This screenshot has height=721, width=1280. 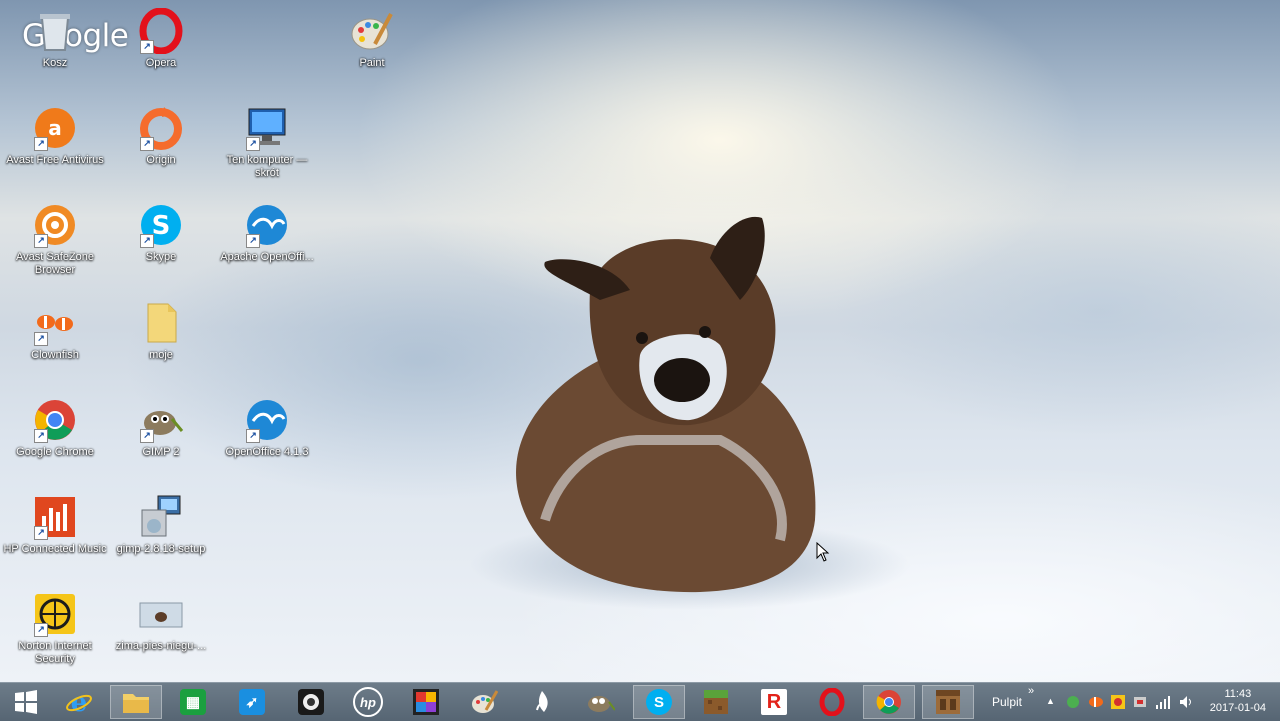 I want to click on desktop-icon-label: Clownfish, so click(x=55, y=355).